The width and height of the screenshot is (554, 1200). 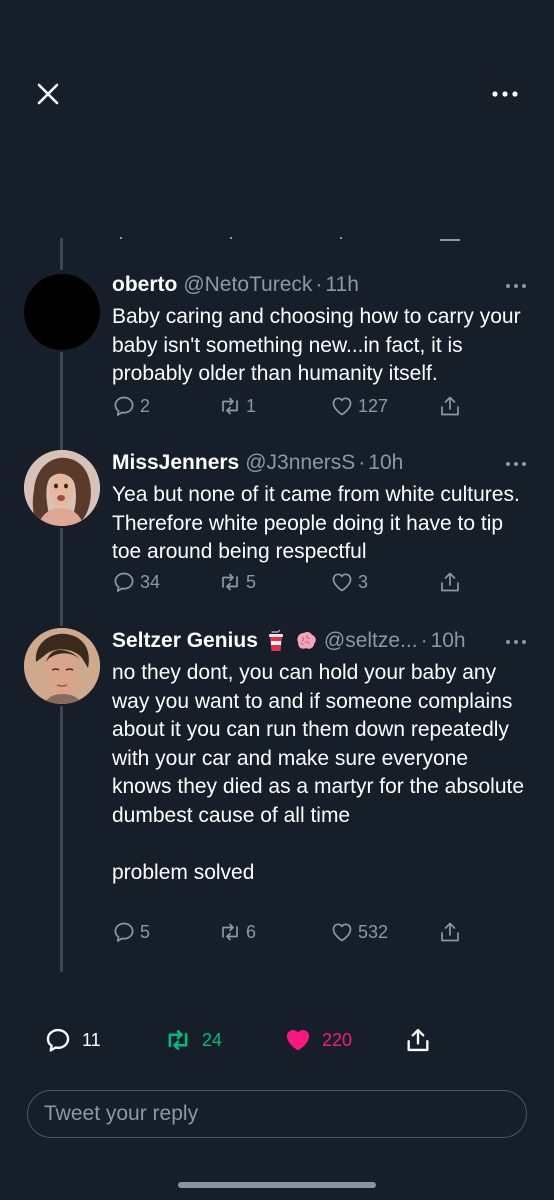 I want to click on like-button: 3, so click(x=349, y=582).